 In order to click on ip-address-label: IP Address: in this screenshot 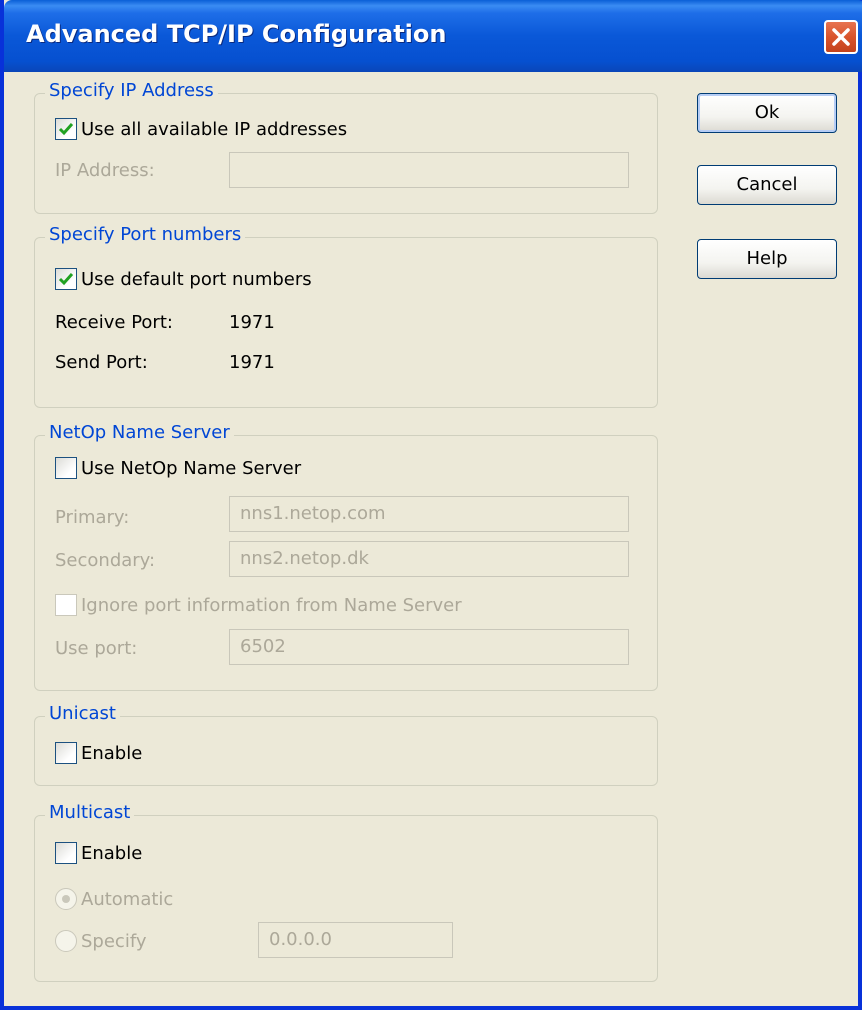, I will do `click(105, 170)`.